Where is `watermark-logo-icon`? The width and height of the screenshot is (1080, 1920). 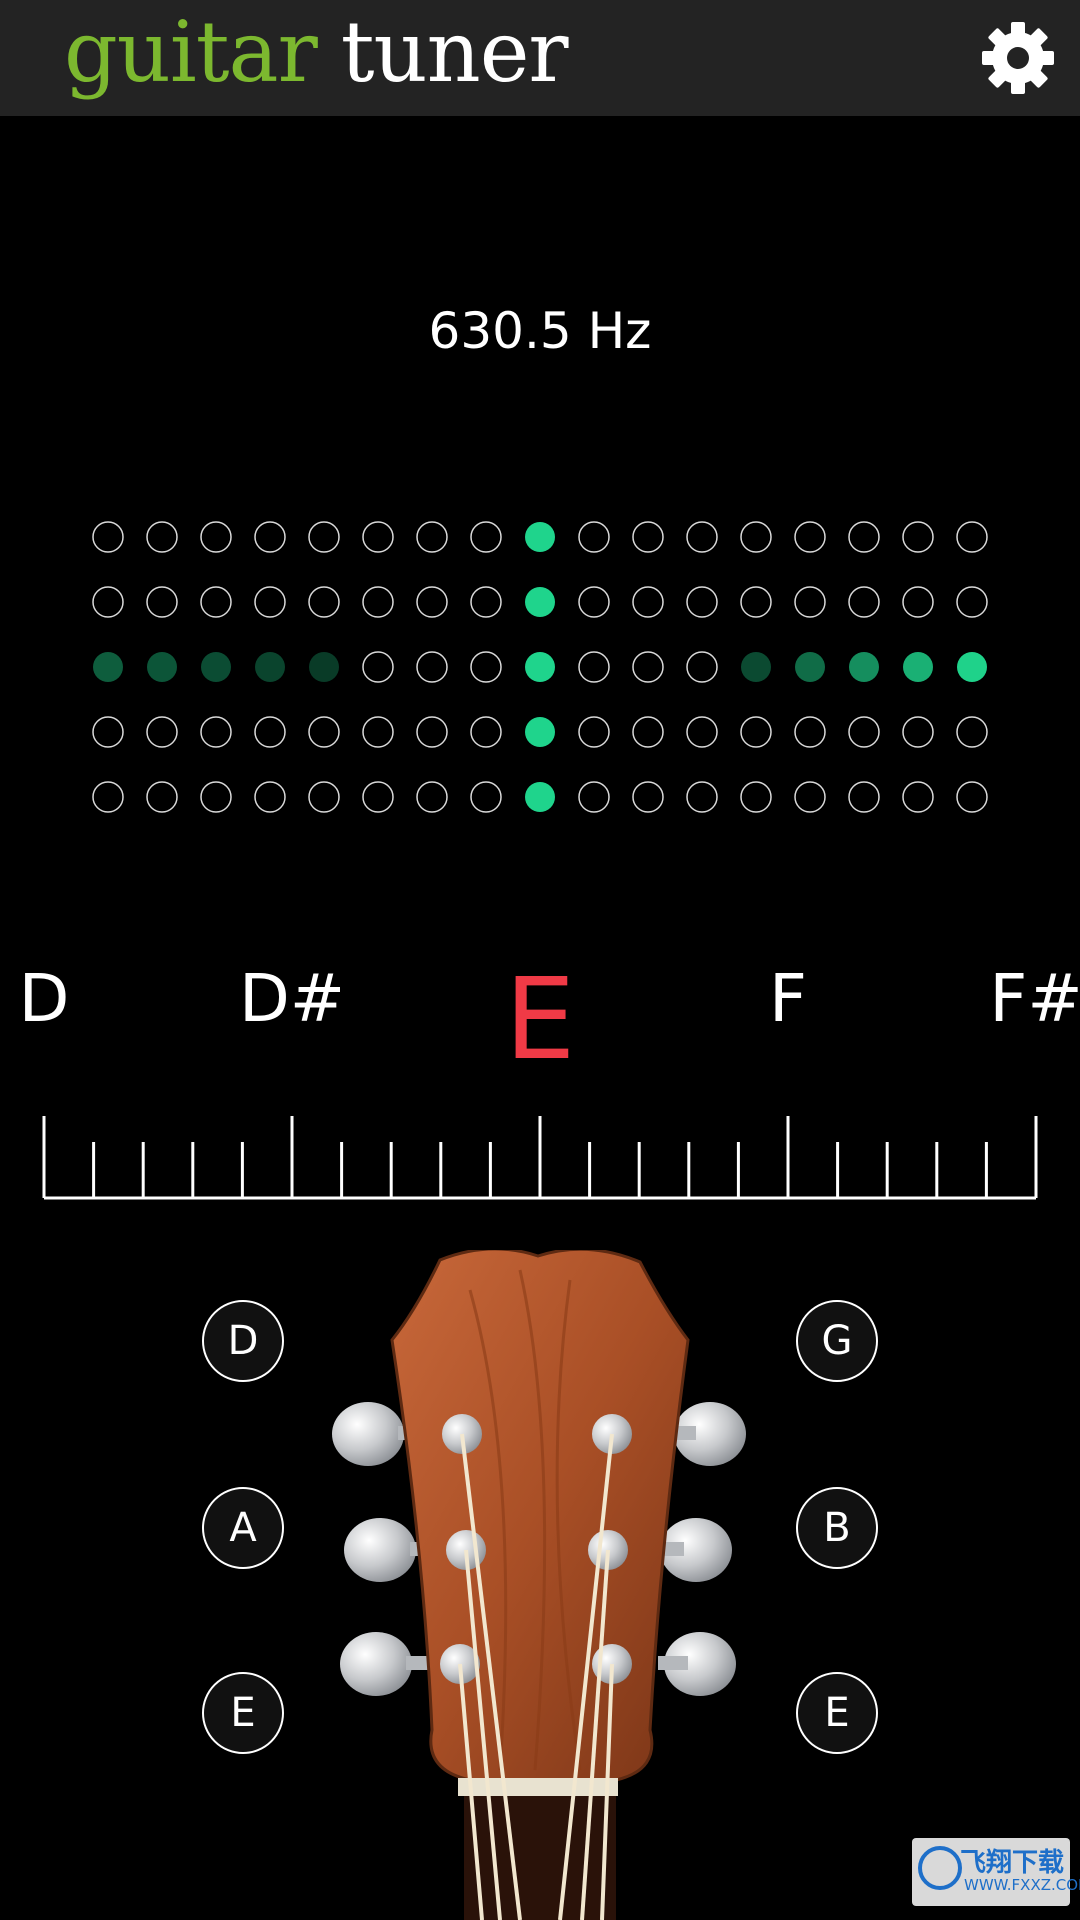
watermark-logo-icon is located at coordinates (940, 1868).